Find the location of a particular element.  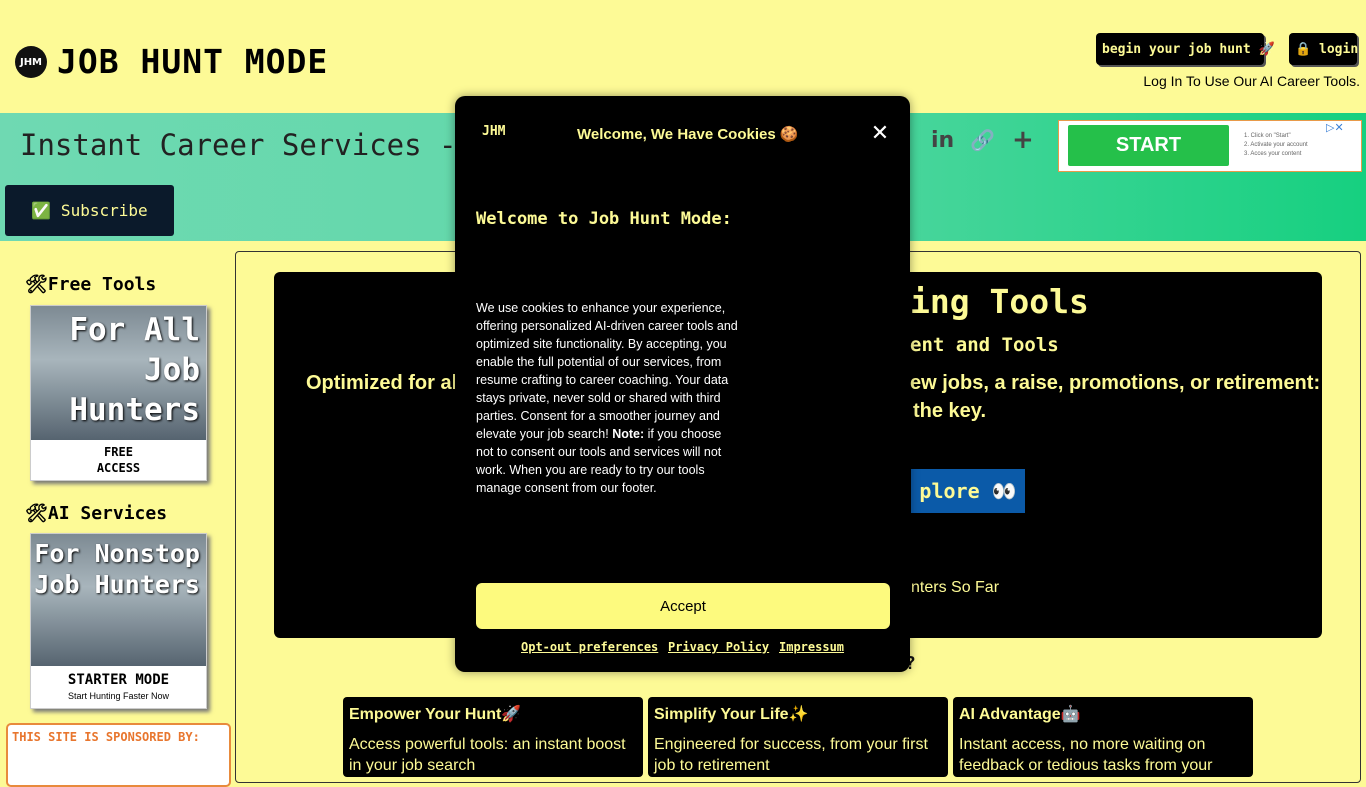

privacy-policy-link: Privacy Policy is located at coordinates (718, 647).